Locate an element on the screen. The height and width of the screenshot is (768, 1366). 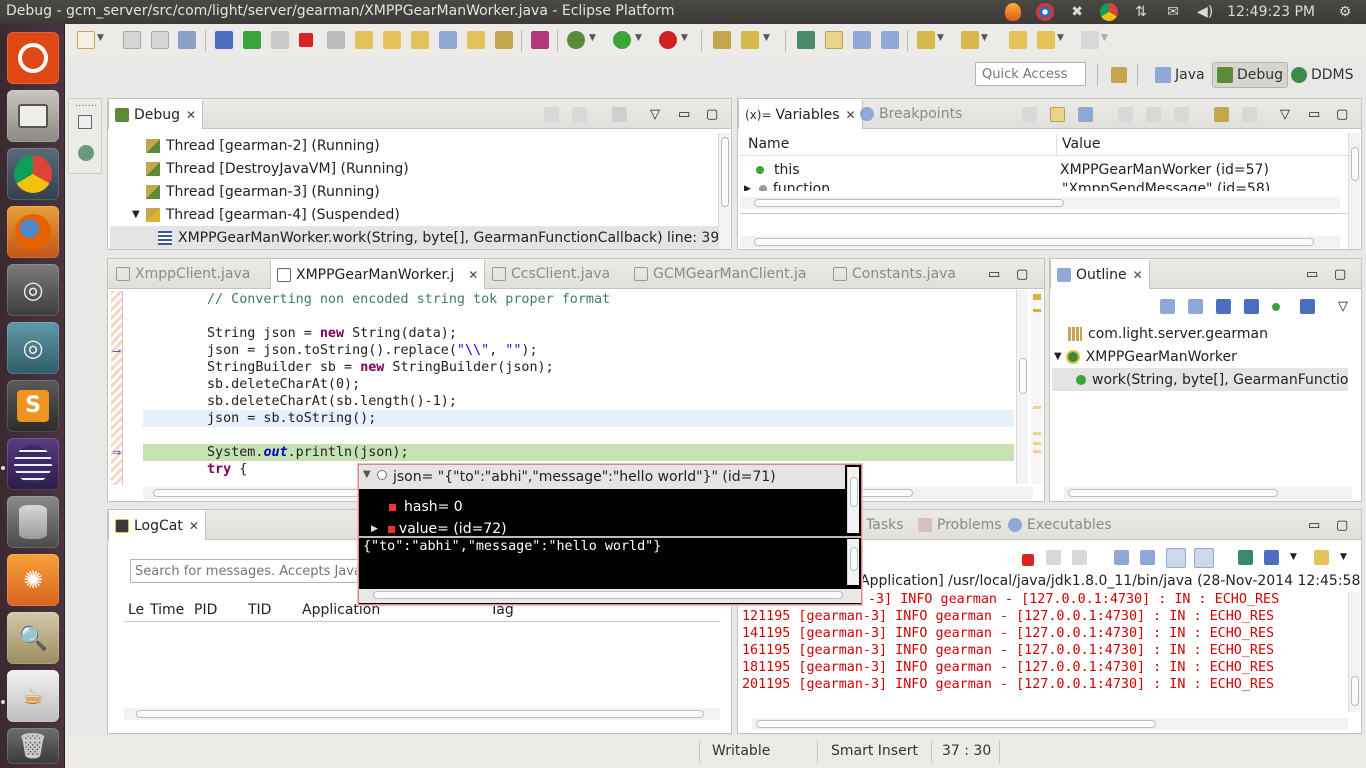
code-line: sb.deleteCharAt(sb.length()-1); is located at coordinates (332, 401).